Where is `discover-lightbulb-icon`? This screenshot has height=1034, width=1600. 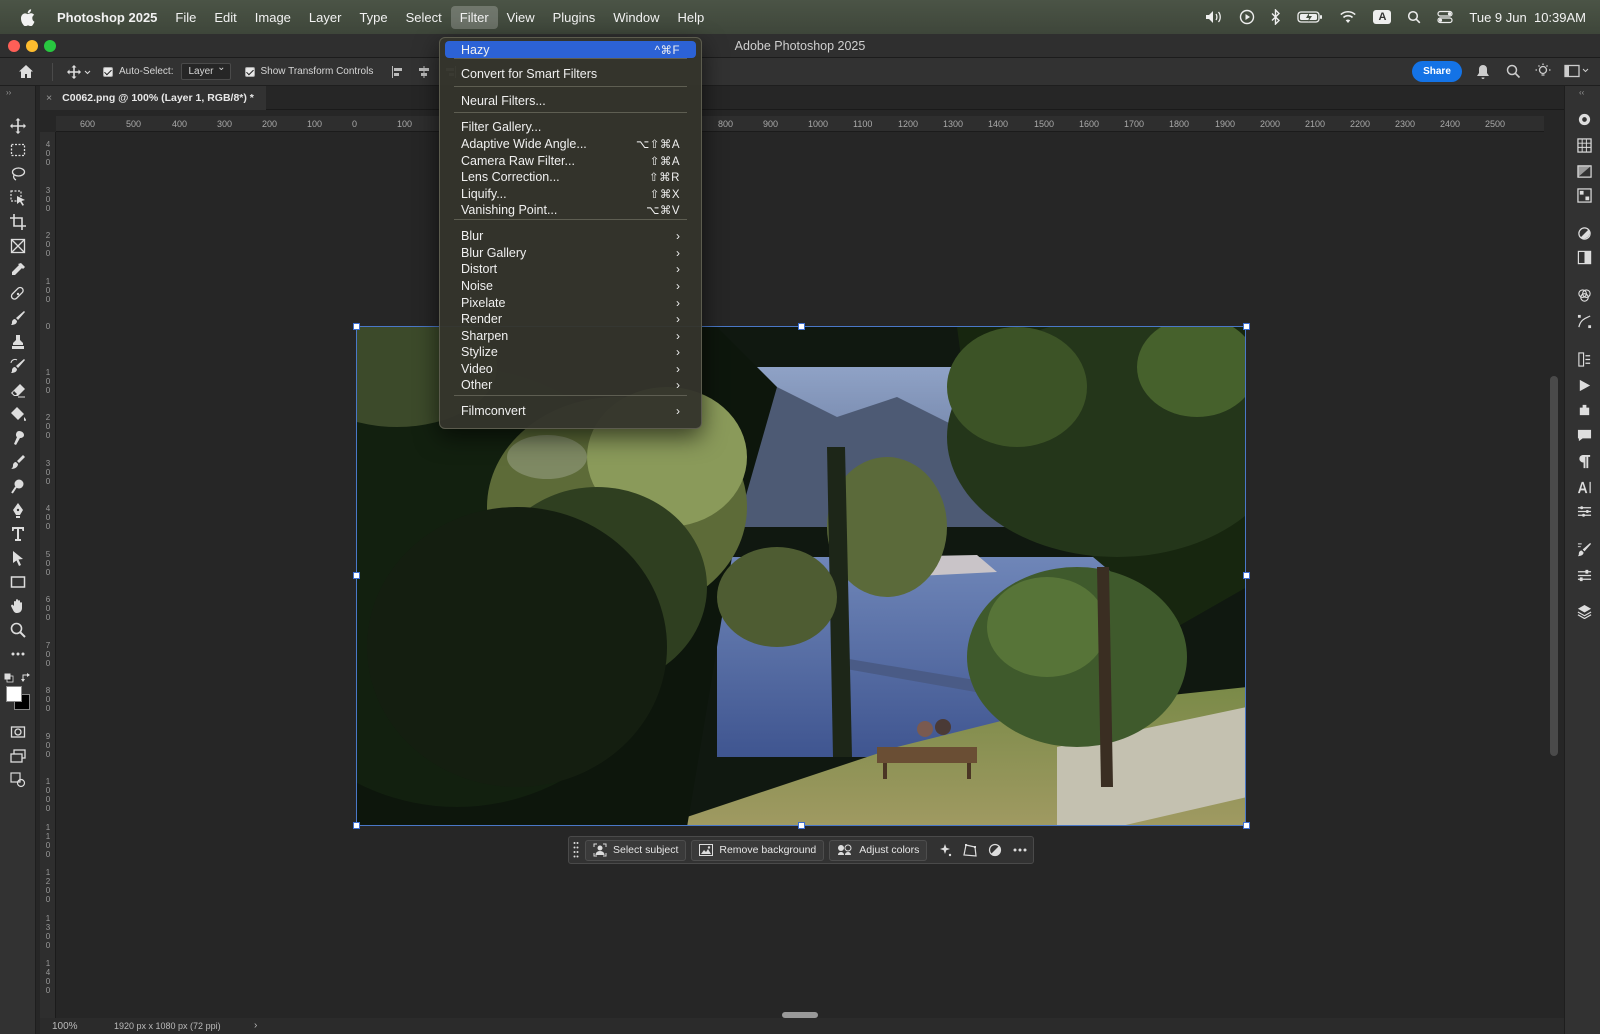
discover-lightbulb-icon is located at coordinates (1543, 72).